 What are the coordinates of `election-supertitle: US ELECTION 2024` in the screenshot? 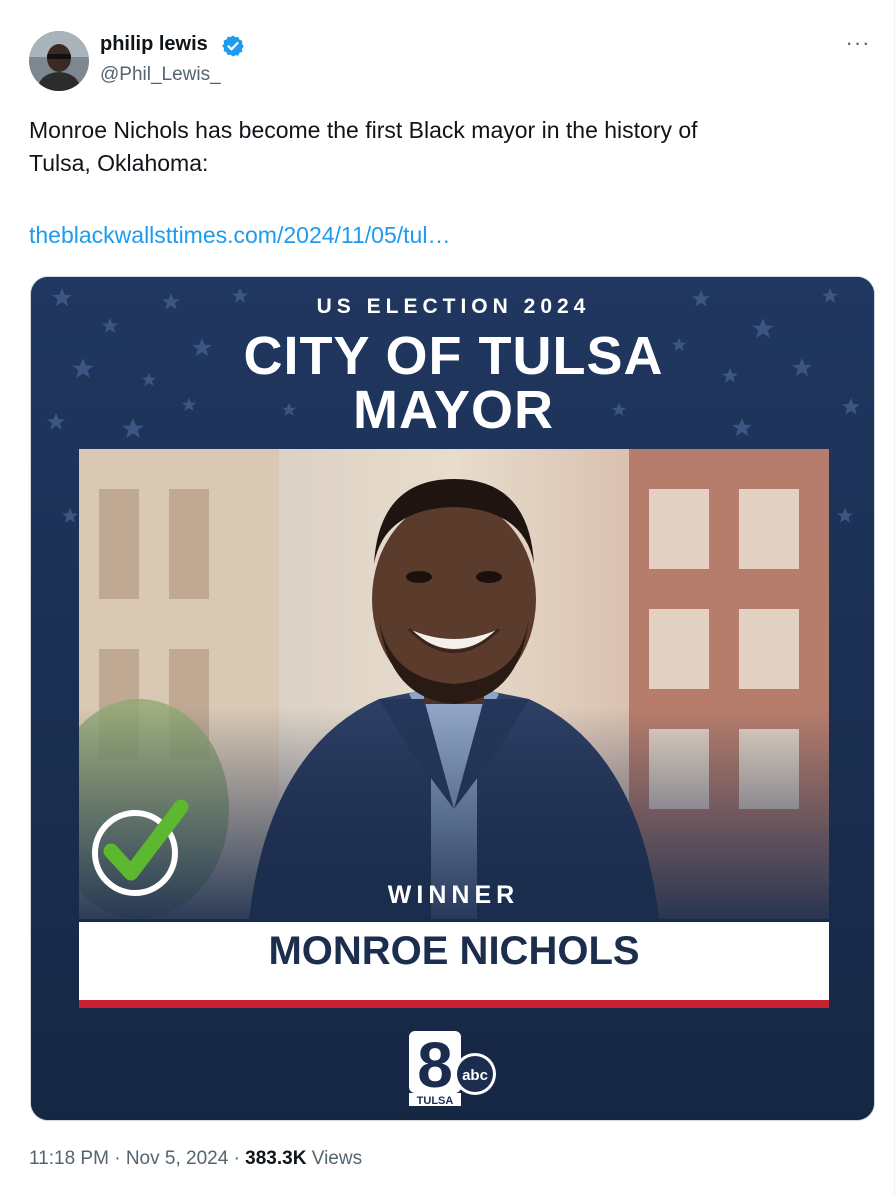 It's located at (453, 306).